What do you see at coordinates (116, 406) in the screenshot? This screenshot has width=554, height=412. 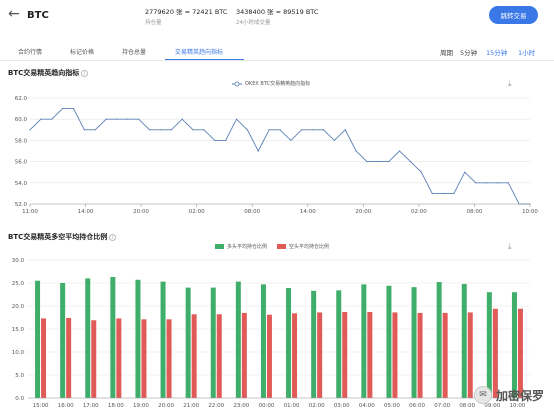 I see `x-tick-label: 18:00` at bounding box center [116, 406].